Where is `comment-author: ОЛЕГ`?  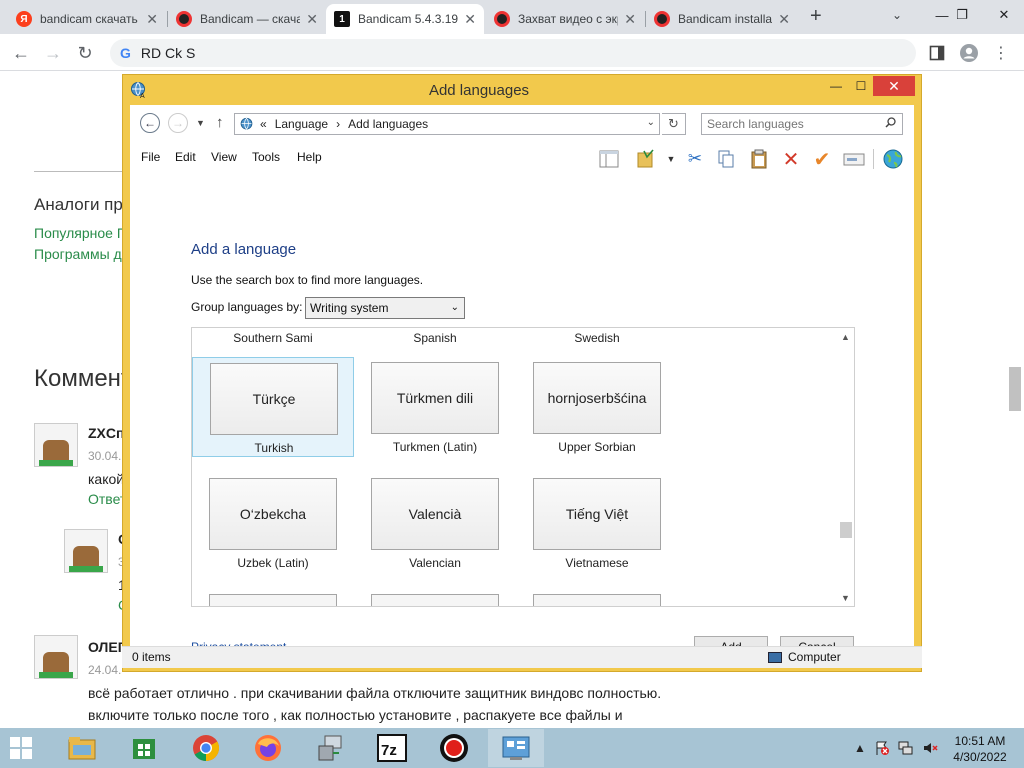
comment-author: ОЛЕГ is located at coordinates (107, 647).